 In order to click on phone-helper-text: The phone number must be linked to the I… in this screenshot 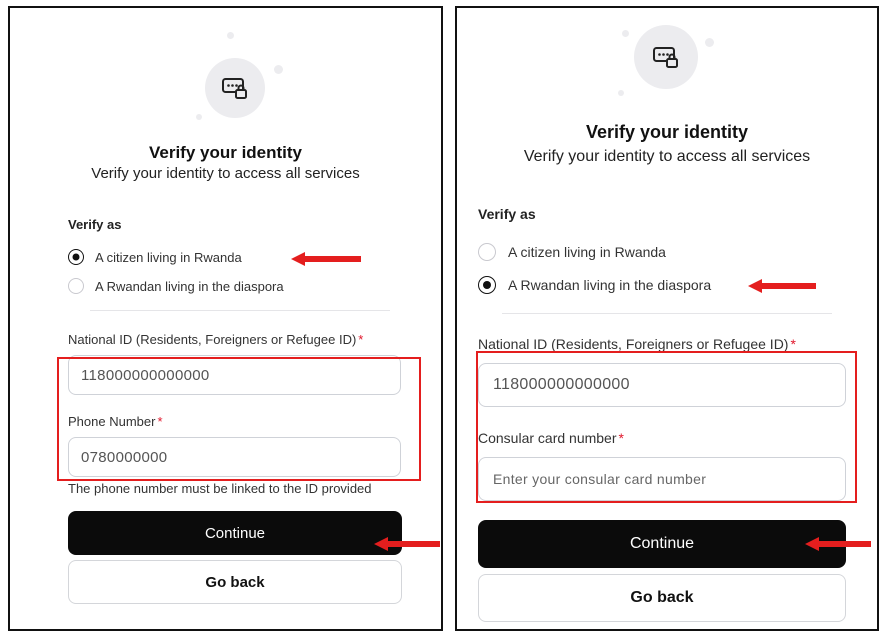, I will do `click(220, 488)`.